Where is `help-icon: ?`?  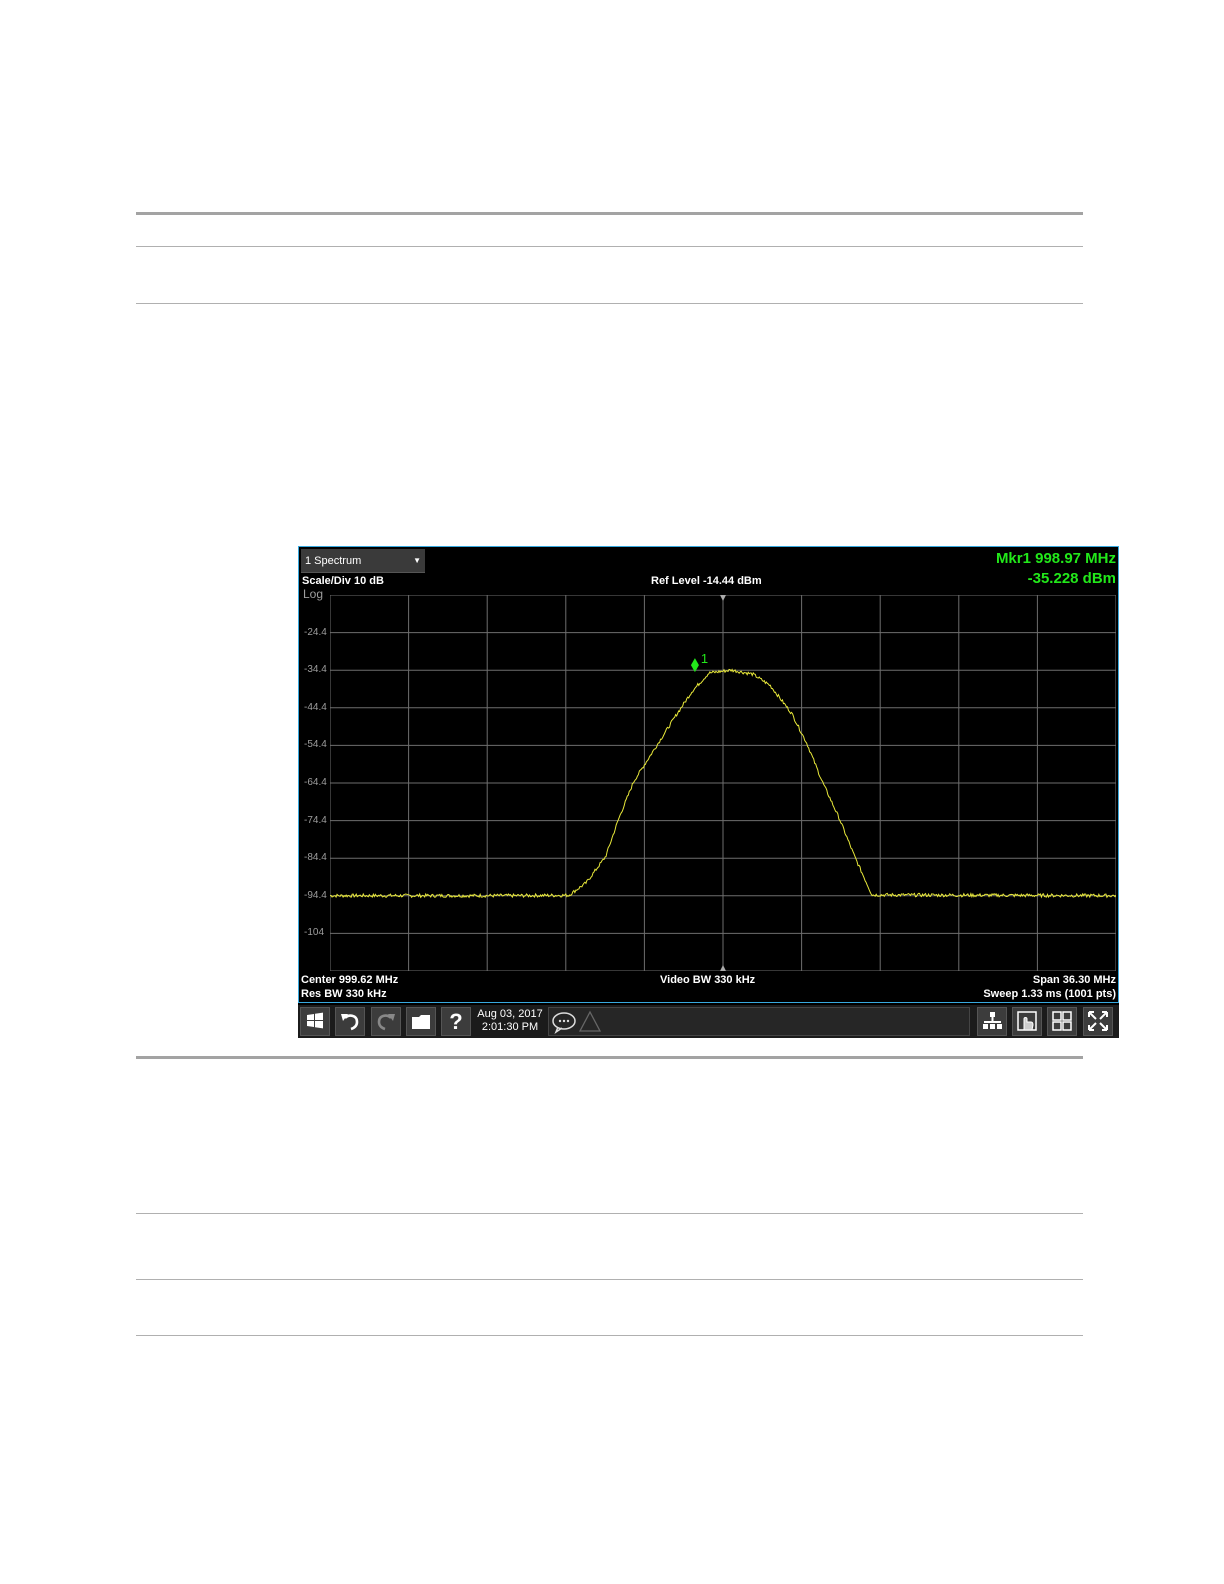
help-icon: ? is located at coordinates (455, 1021).